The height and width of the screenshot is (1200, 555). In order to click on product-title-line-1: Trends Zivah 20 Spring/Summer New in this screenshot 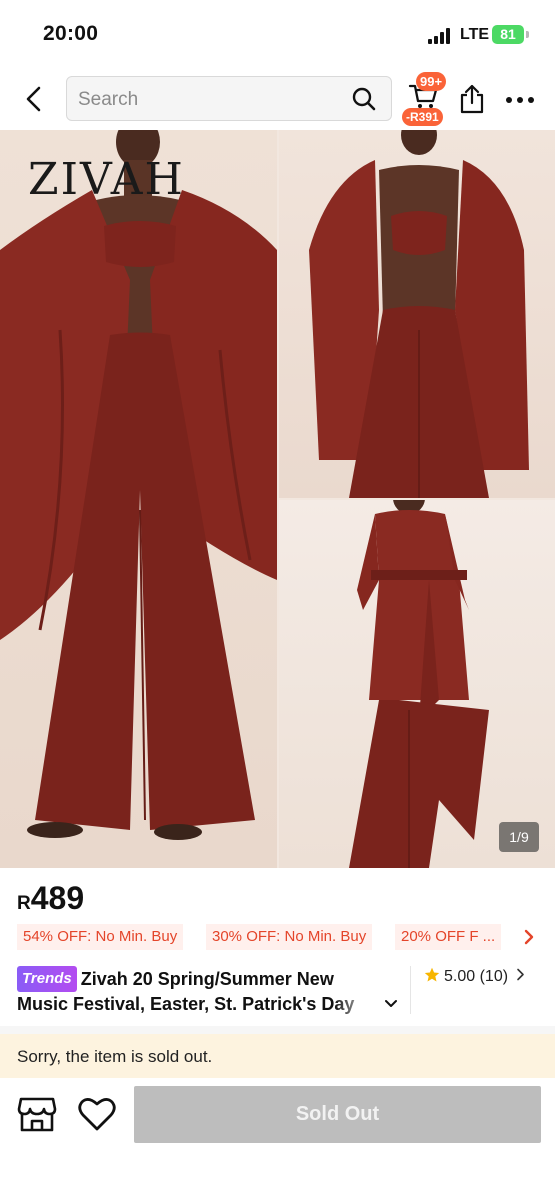, I will do `click(214, 979)`.